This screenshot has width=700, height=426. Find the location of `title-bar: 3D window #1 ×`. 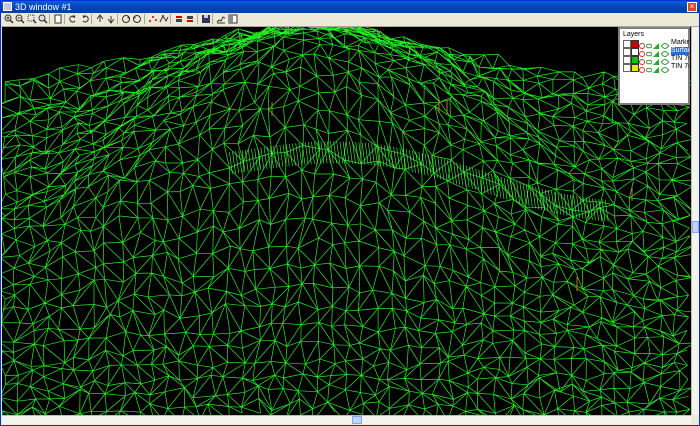

title-bar: 3D window #1 × is located at coordinates (350, 7).